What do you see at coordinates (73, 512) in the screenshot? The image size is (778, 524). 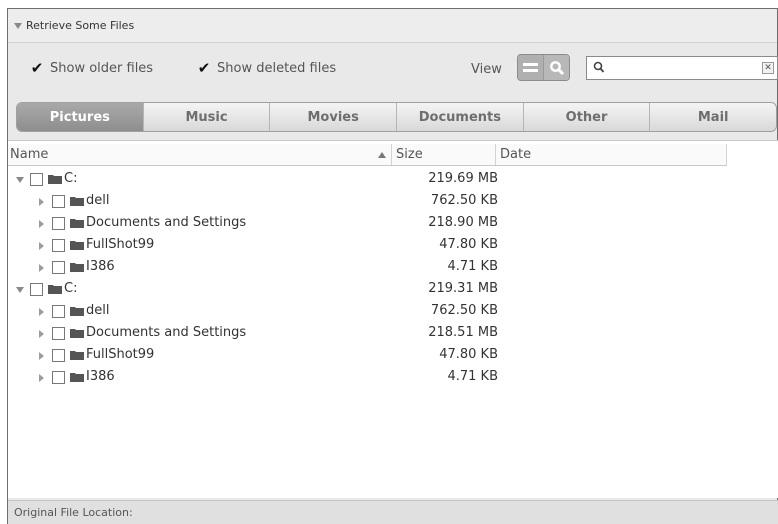 I see `original-file-location-label: Original File Location:` at bounding box center [73, 512].